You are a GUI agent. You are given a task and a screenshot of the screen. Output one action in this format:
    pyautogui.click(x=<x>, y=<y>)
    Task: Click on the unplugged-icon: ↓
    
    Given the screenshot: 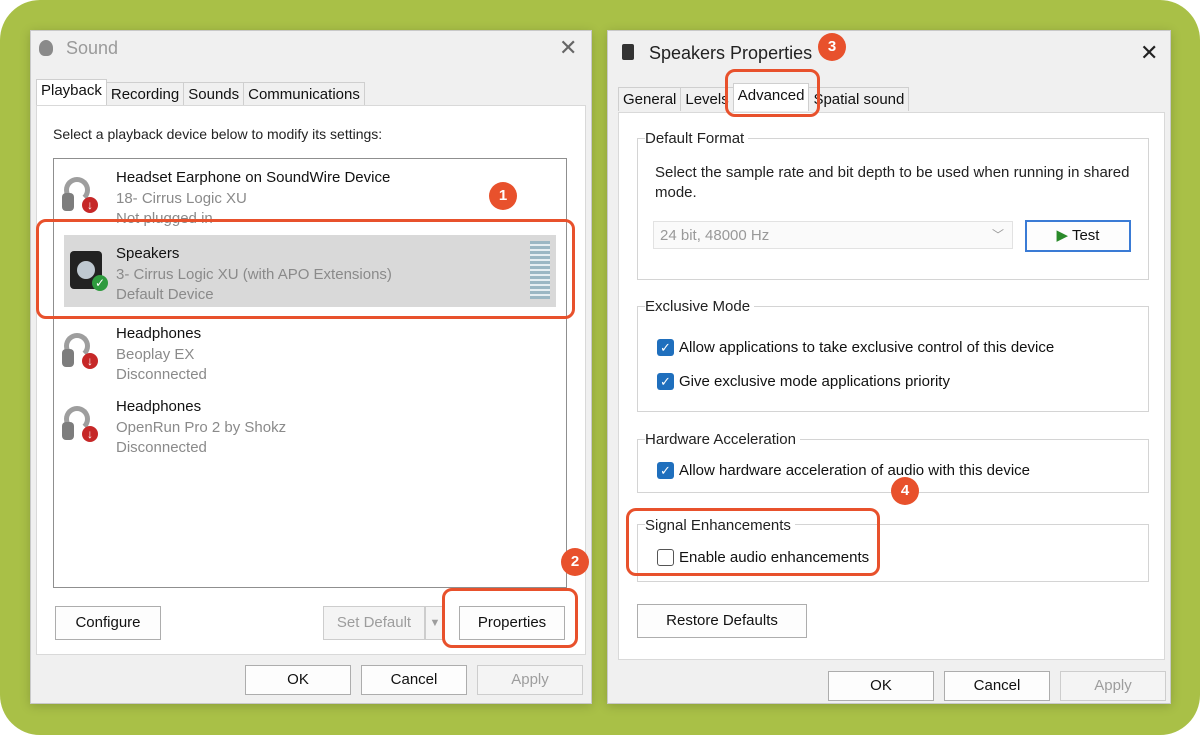 What is the action you would take?
    pyautogui.click(x=90, y=205)
    